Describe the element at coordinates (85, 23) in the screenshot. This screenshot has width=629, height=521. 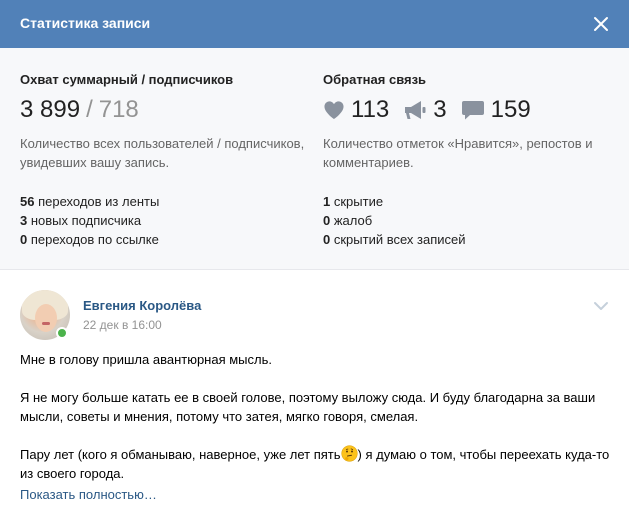
I see `modal-title: Статистика записи` at that location.